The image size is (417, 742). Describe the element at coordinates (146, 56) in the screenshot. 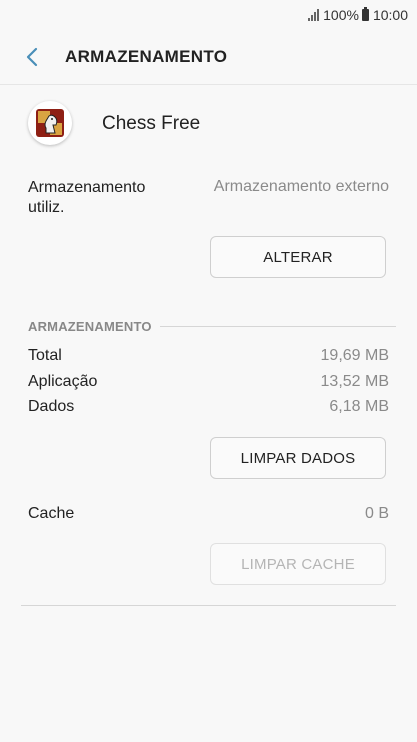

I see `page-title: ARMAZENAMENTO` at that location.